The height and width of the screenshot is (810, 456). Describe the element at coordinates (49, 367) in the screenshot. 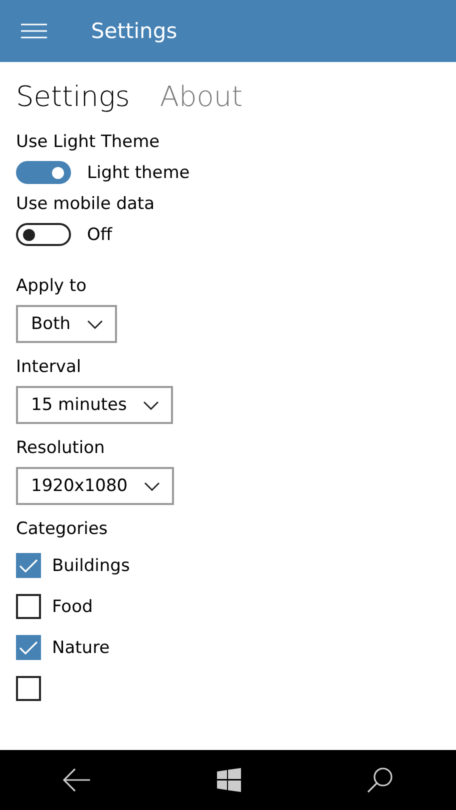

I see `field-label: Interval` at that location.